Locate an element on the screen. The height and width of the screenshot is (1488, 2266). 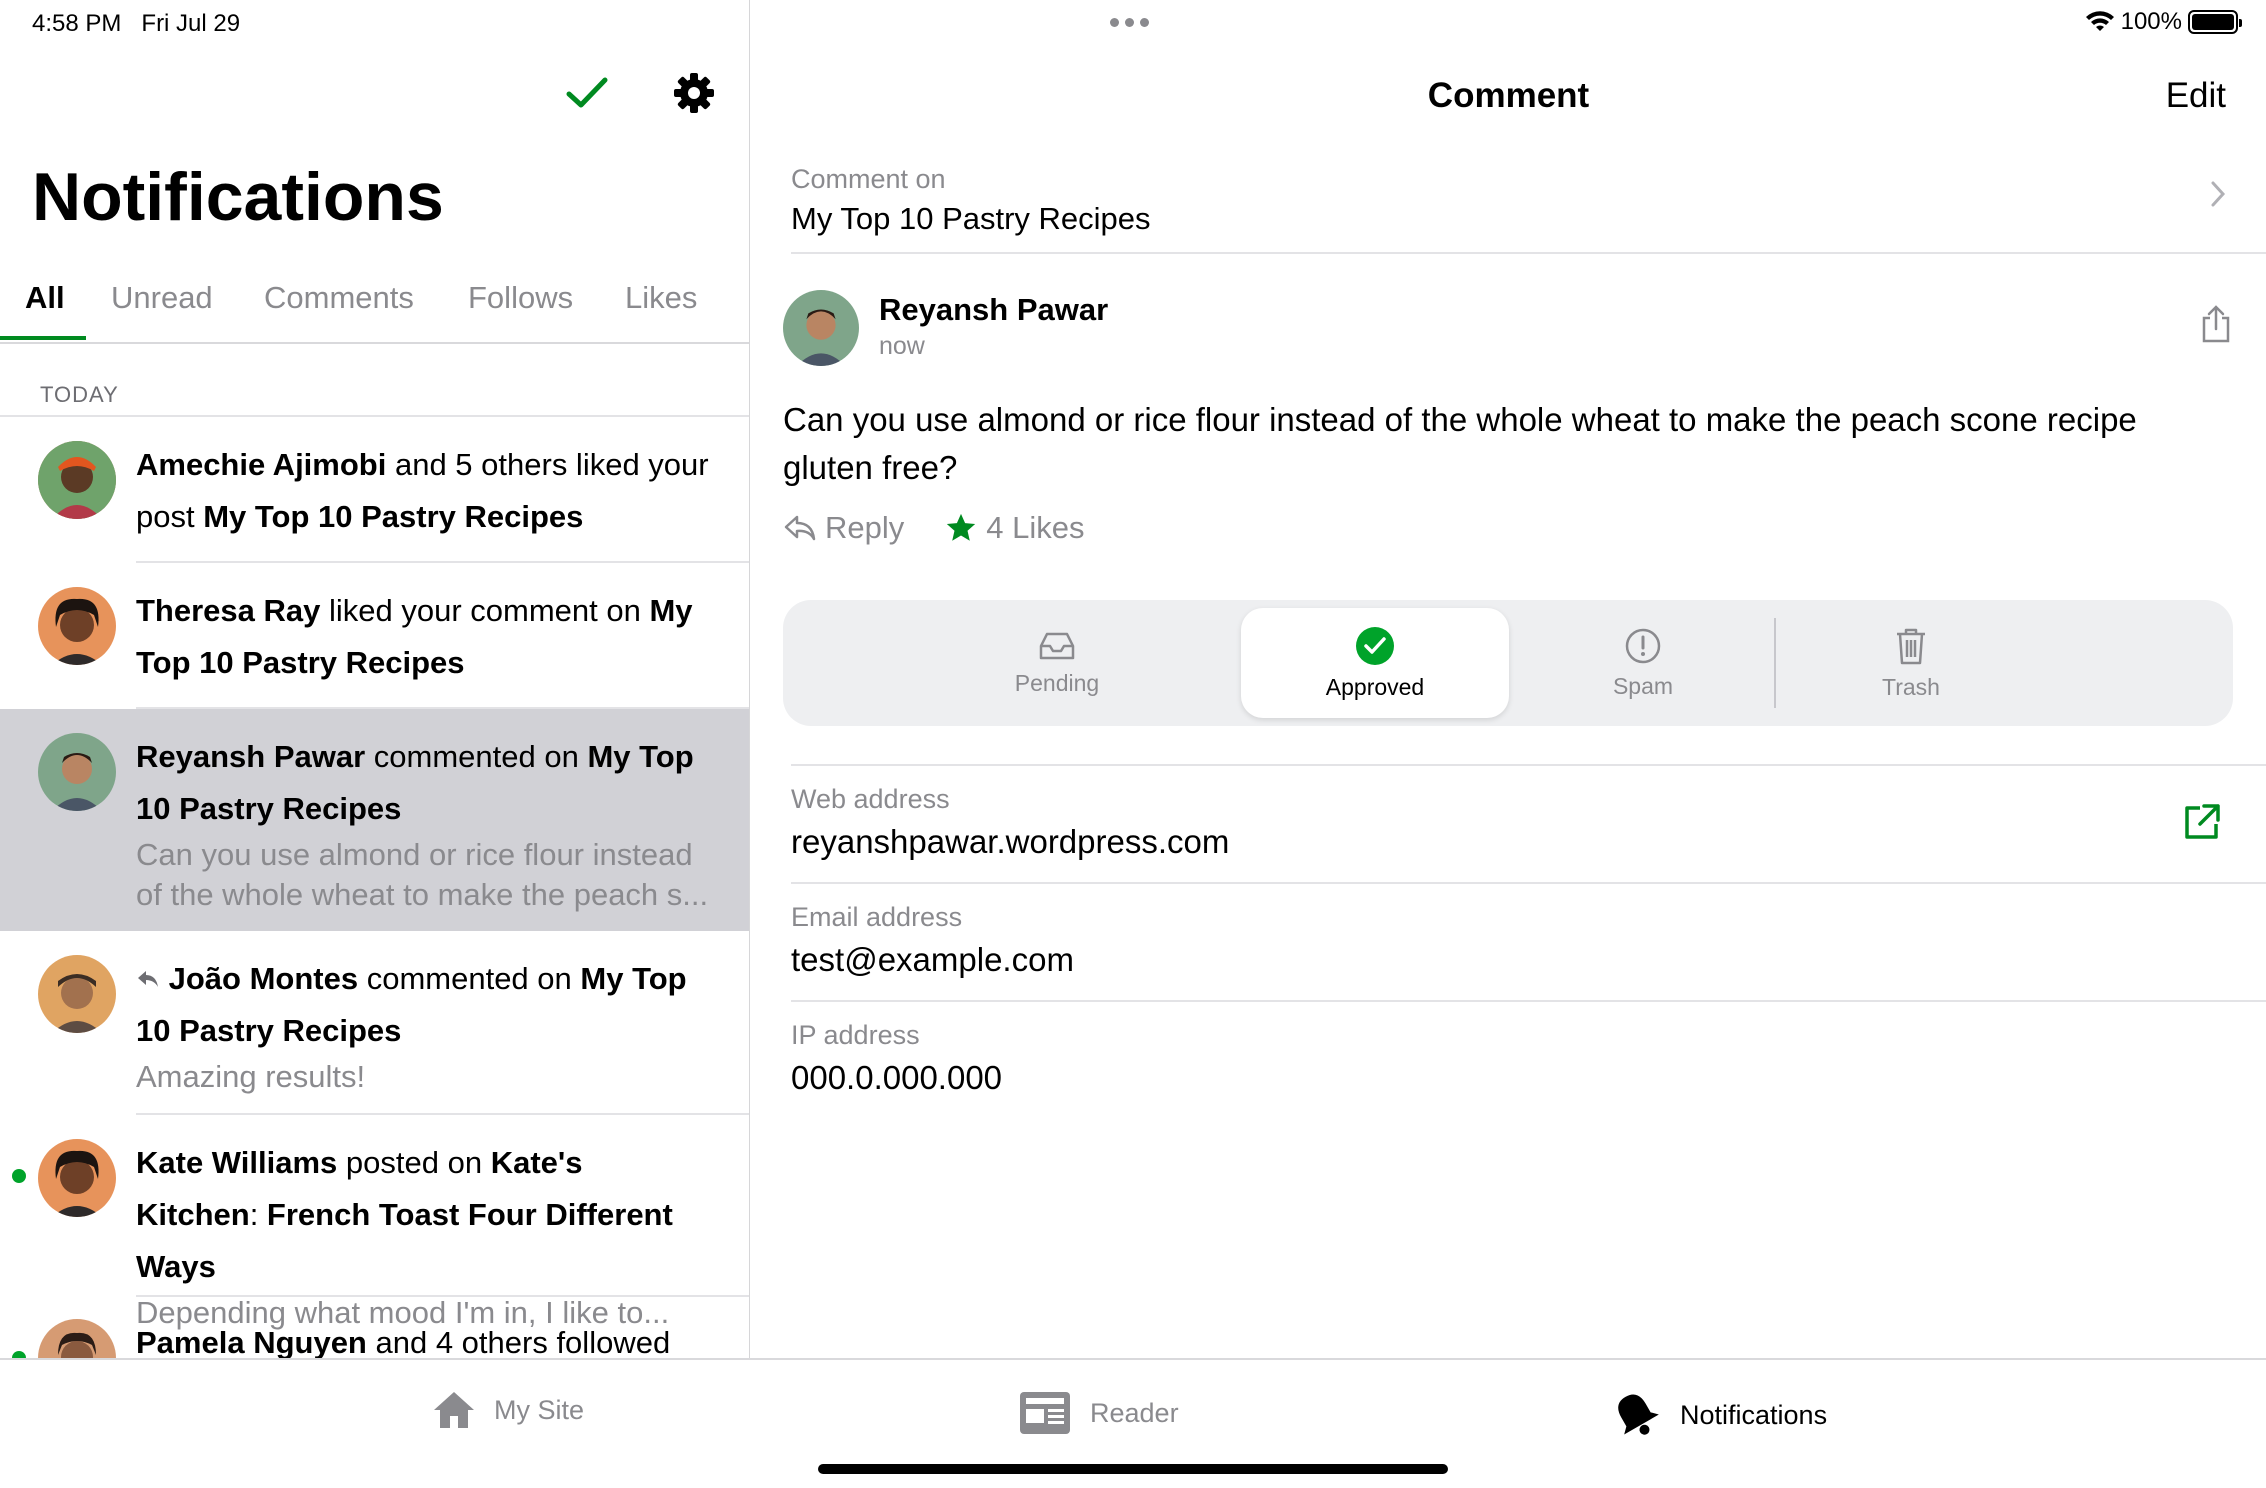
web-address-row: Web address reyanshpawar.wordpress.com is located at coordinates (1528, 822).